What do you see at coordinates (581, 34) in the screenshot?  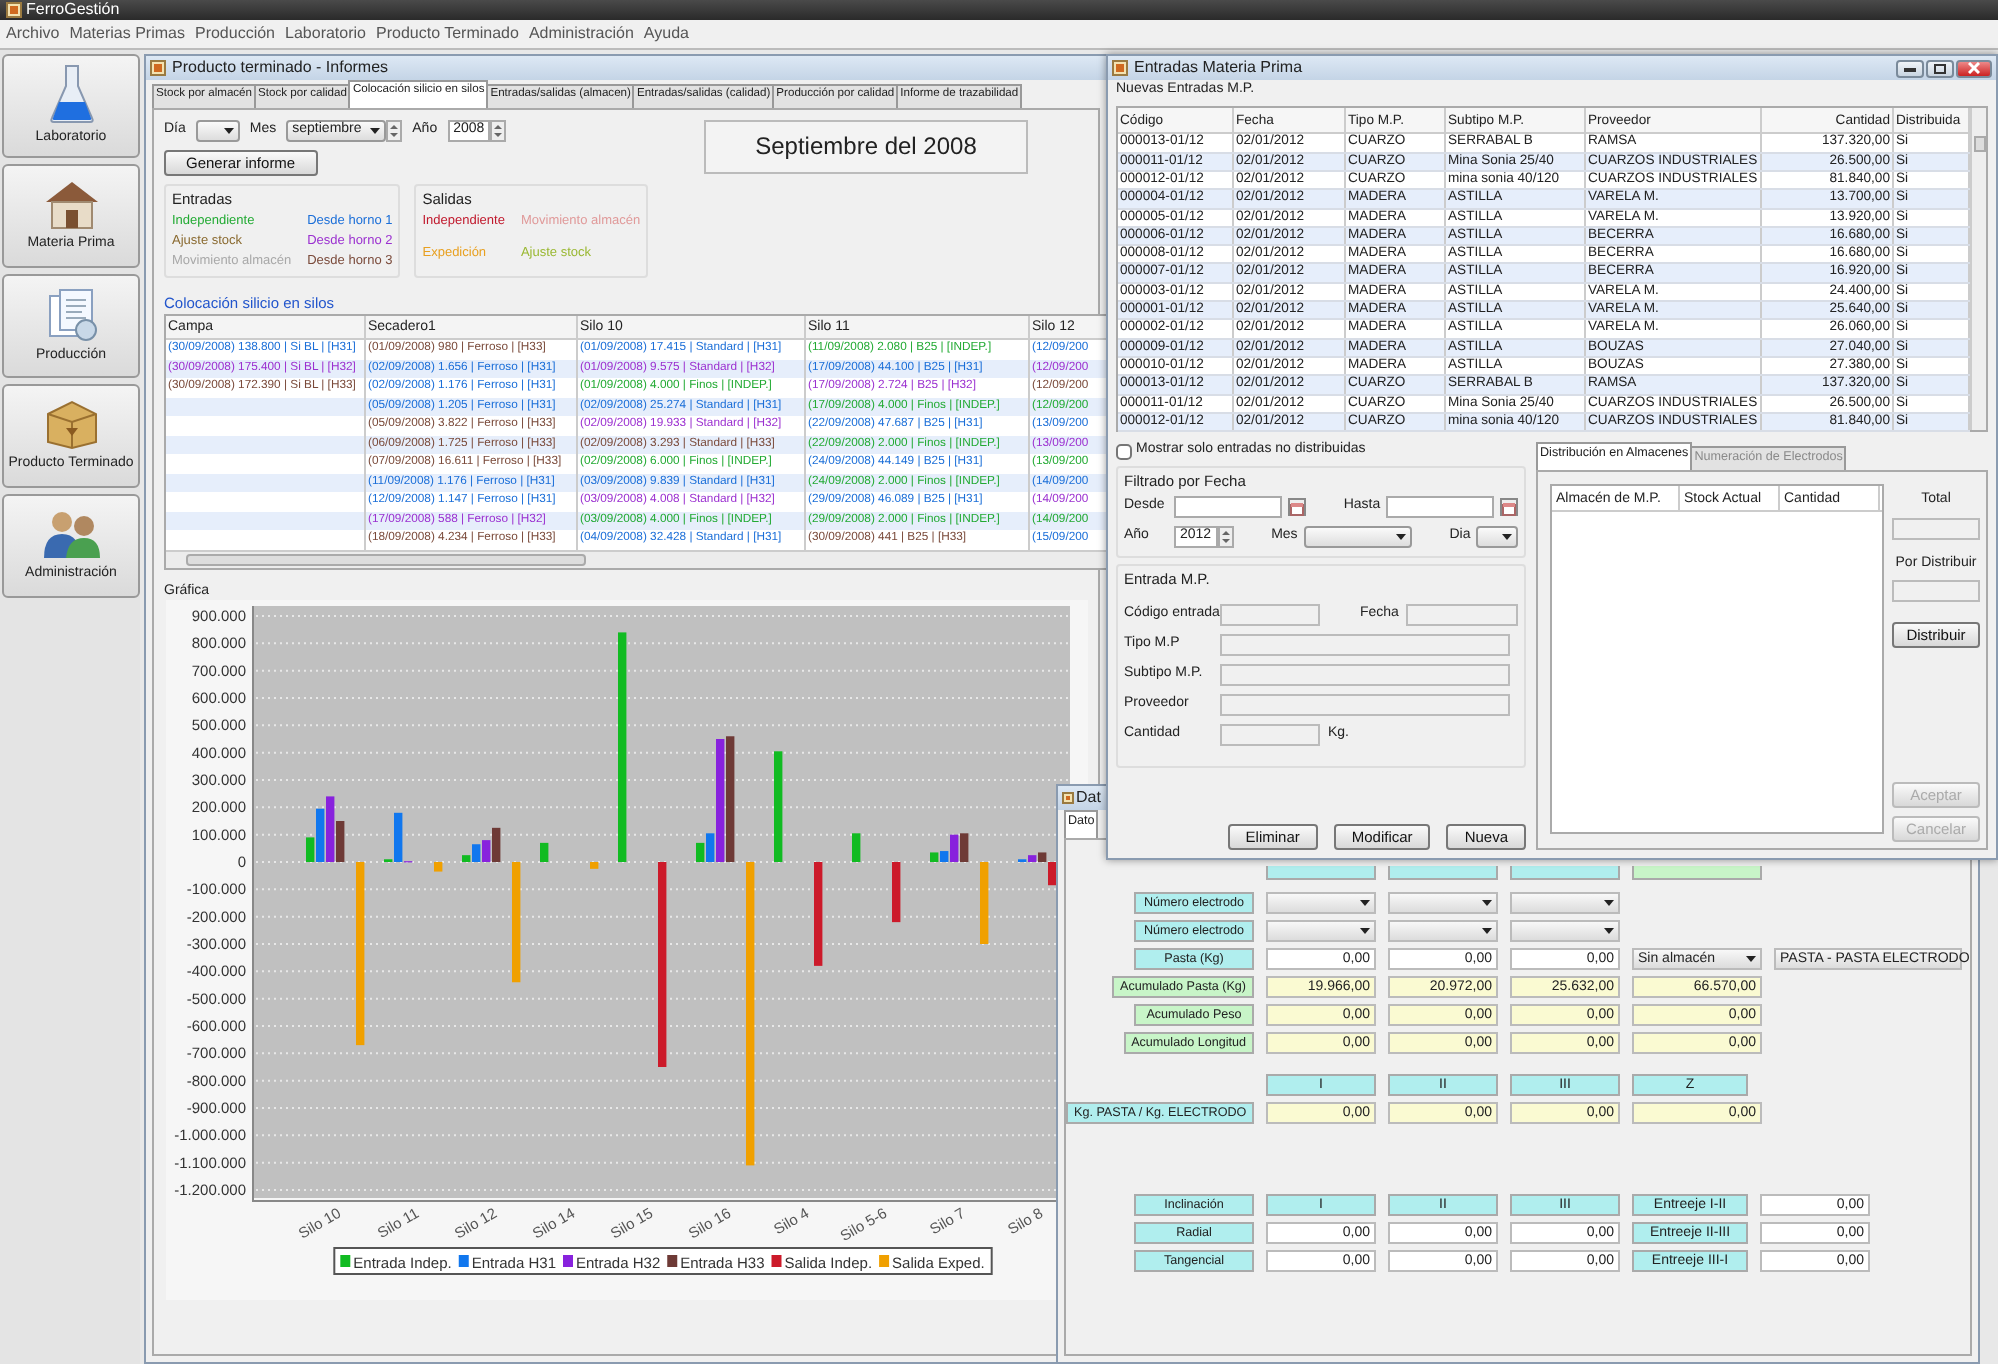 I see `menu-item: Administración` at bounding box center [581, 34].